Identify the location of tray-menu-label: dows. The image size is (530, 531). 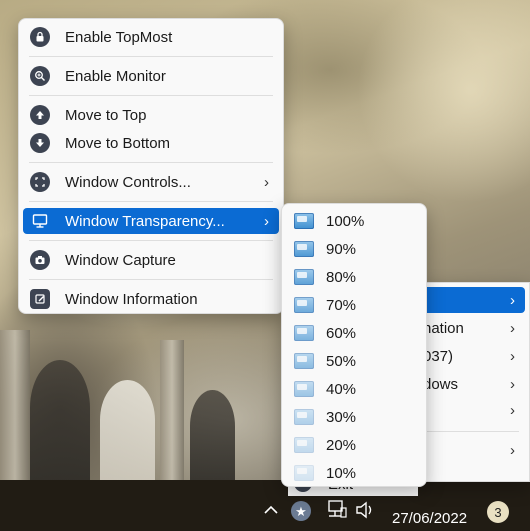
(441, 384).